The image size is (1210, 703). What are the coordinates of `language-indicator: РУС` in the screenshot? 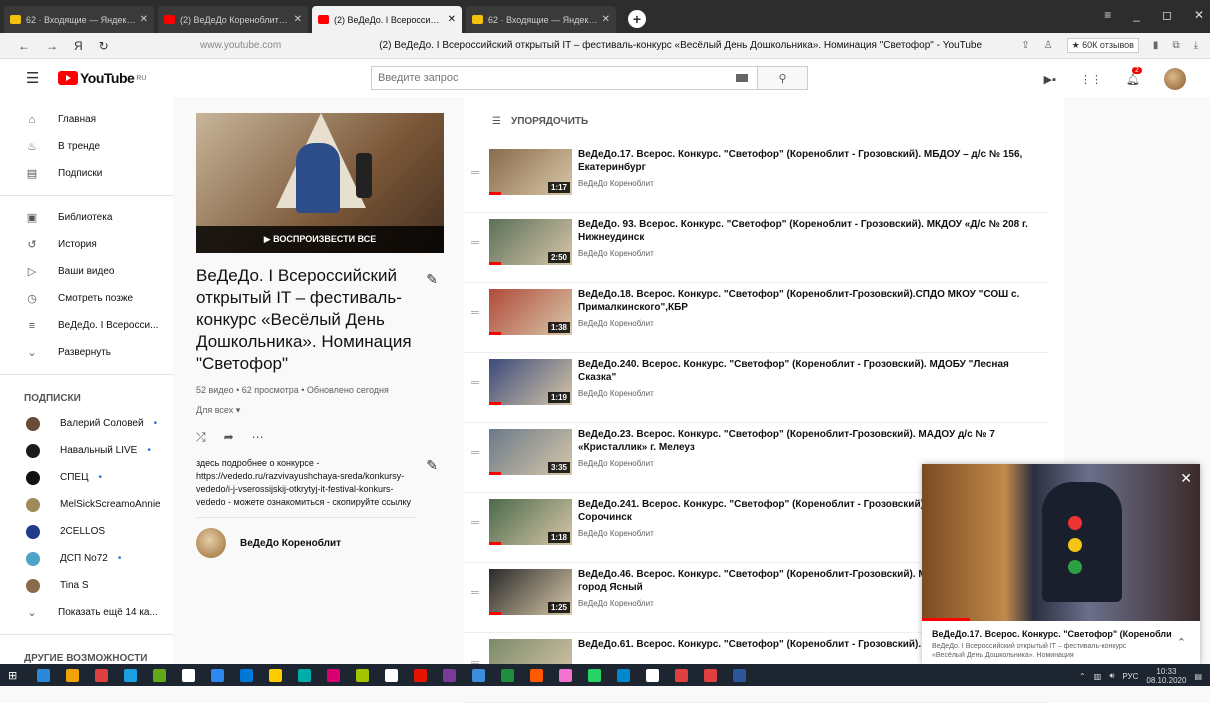 It's located at (1130, 676).